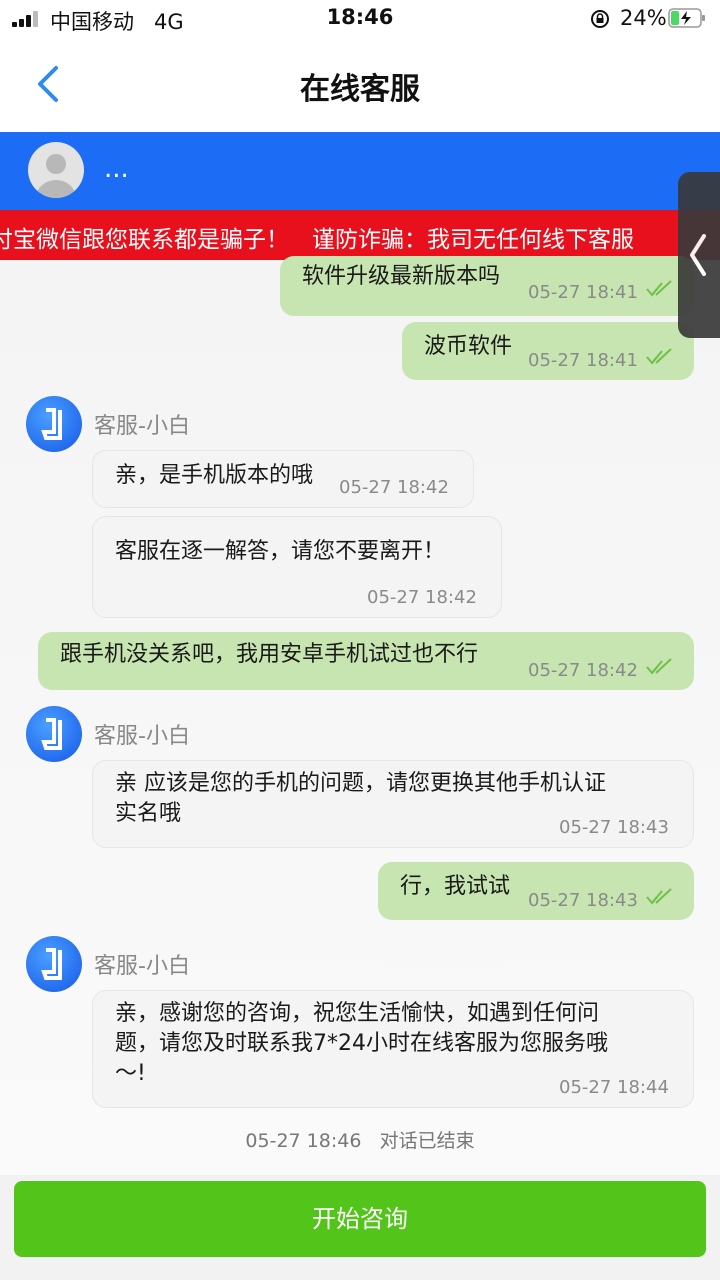 The image size is (720, 1280). What do you see at coordinates (614, 1087) in the screenshot?
I see `message-time: 05-27 18:44` at bounding box center [614, 1087].